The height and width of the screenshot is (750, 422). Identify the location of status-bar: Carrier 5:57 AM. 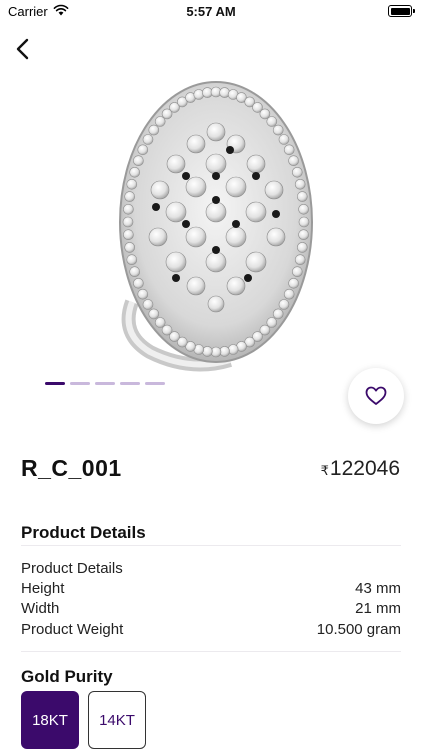
(211, 12).